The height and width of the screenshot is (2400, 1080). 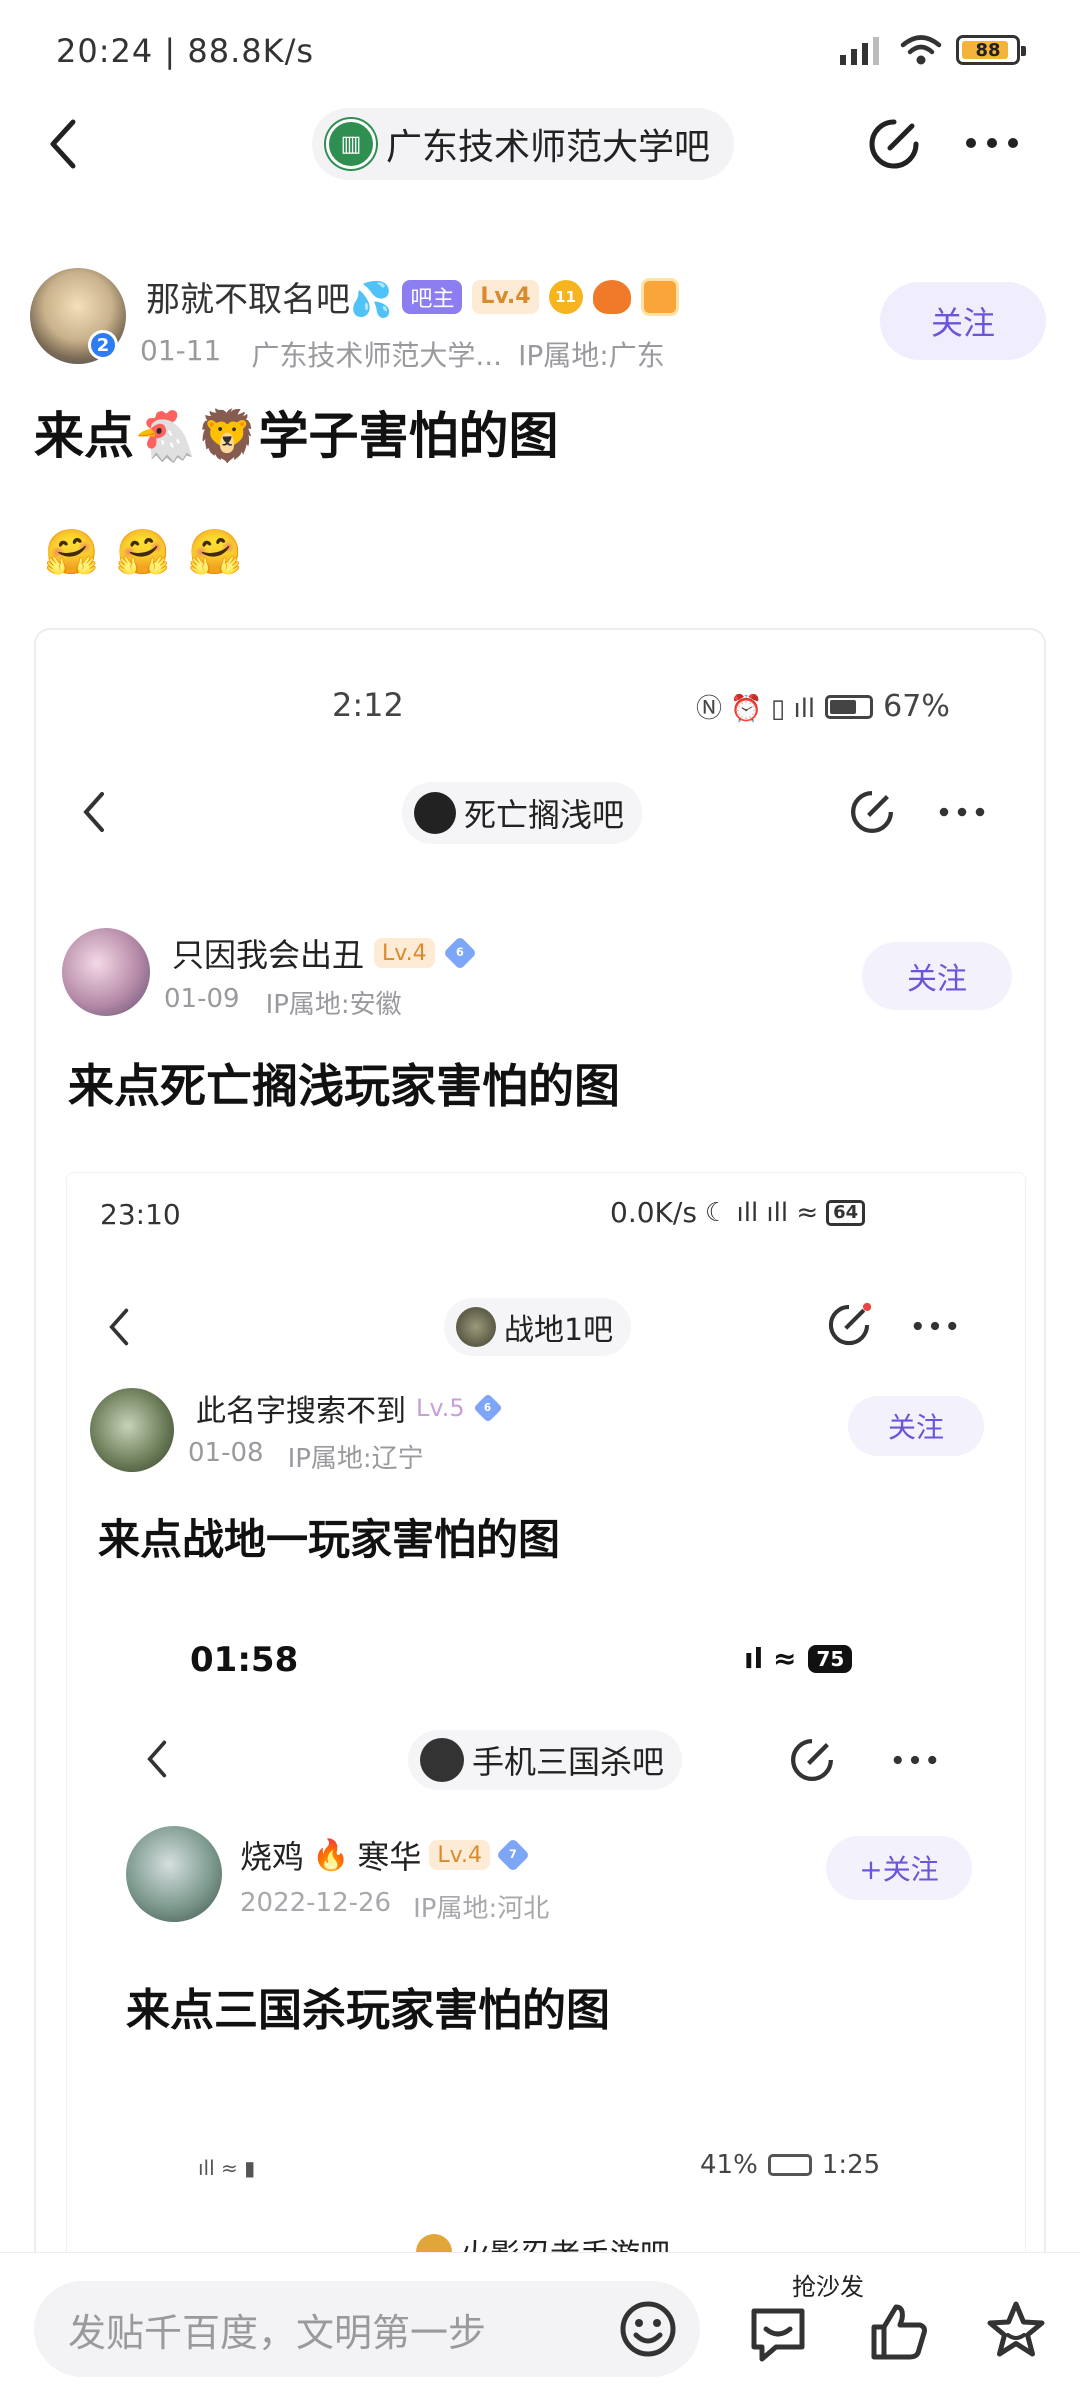 I want to click on s2-compose-icon, so click(x=850, y=1324).